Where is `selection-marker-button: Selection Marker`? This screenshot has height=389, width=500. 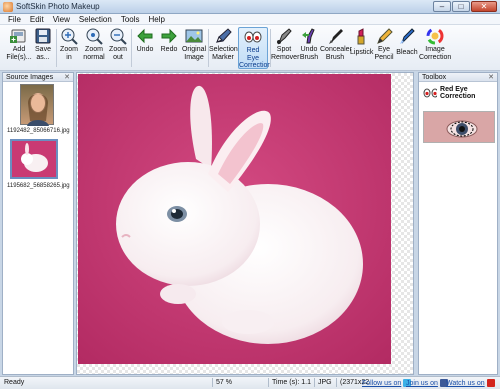
selection-marker-button: Selection Marker is located at coordinates (223, 48).